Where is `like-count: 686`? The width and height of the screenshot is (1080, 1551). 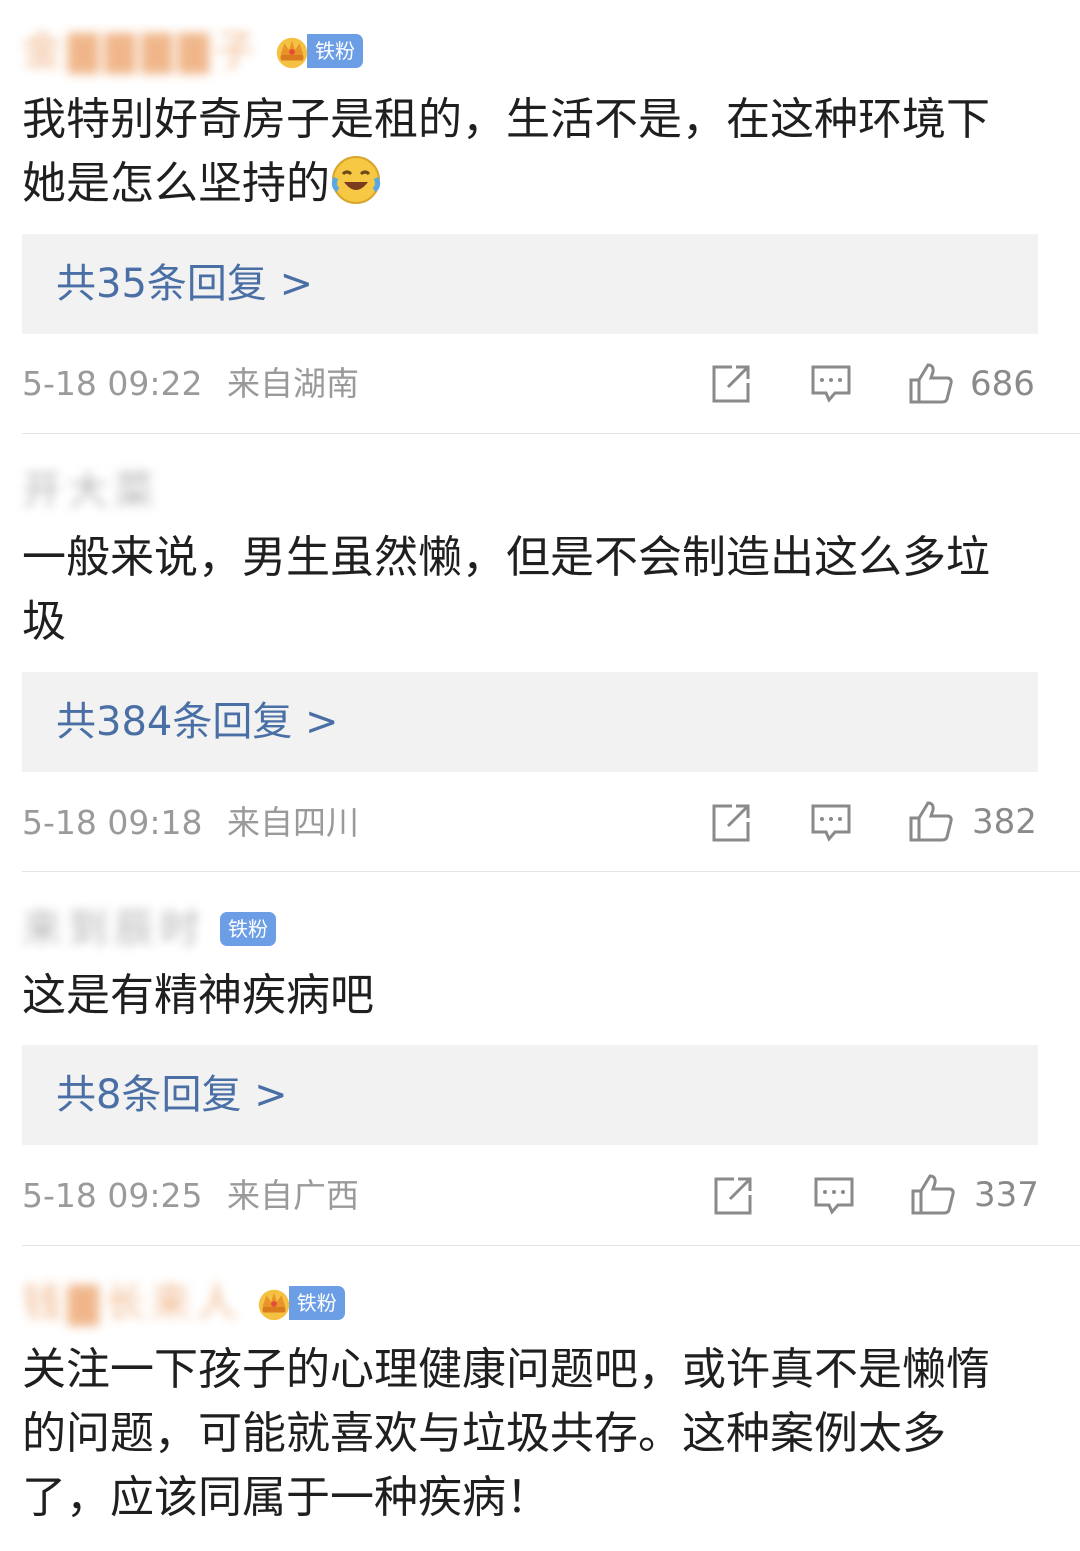
like-count: 686 is located at coordinates (1002, 384).